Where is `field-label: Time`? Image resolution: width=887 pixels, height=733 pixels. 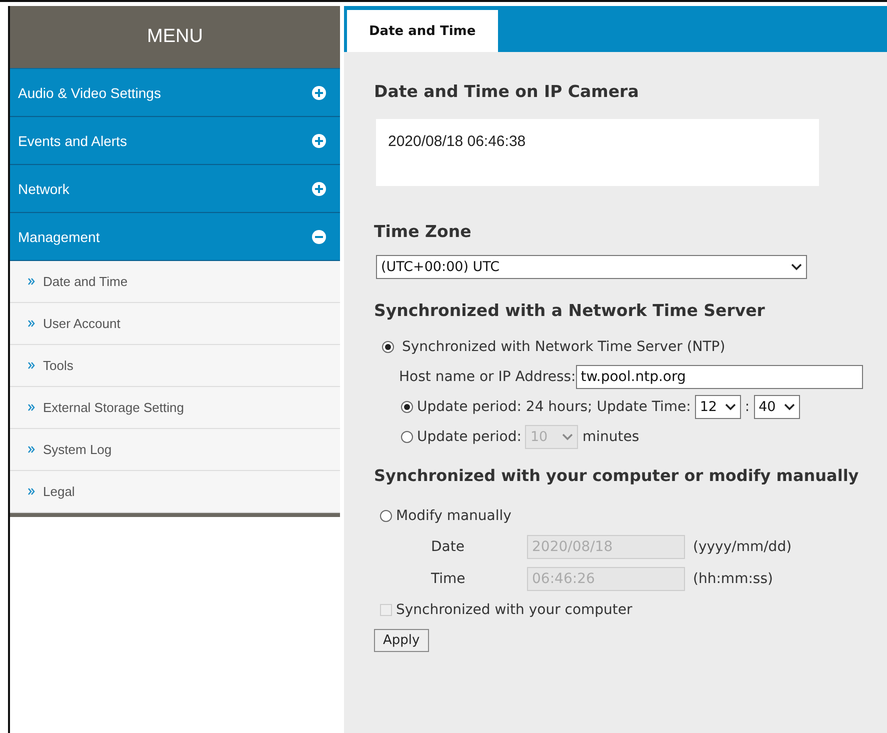
field-label: Time is located at coordinates (448, 579).